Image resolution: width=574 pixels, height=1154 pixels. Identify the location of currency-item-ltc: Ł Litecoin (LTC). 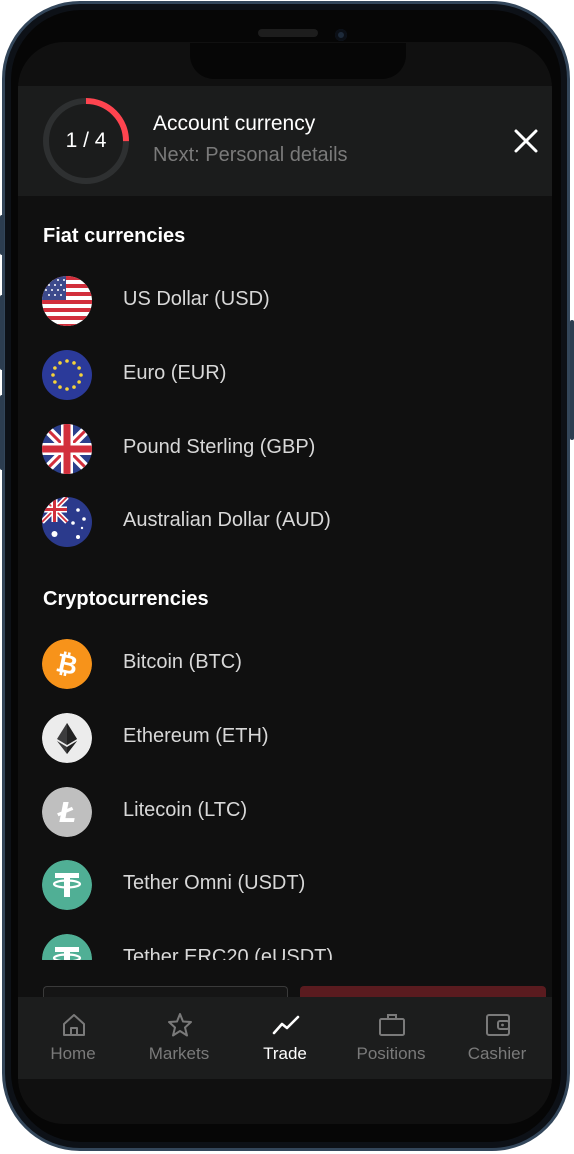
(285, 812).